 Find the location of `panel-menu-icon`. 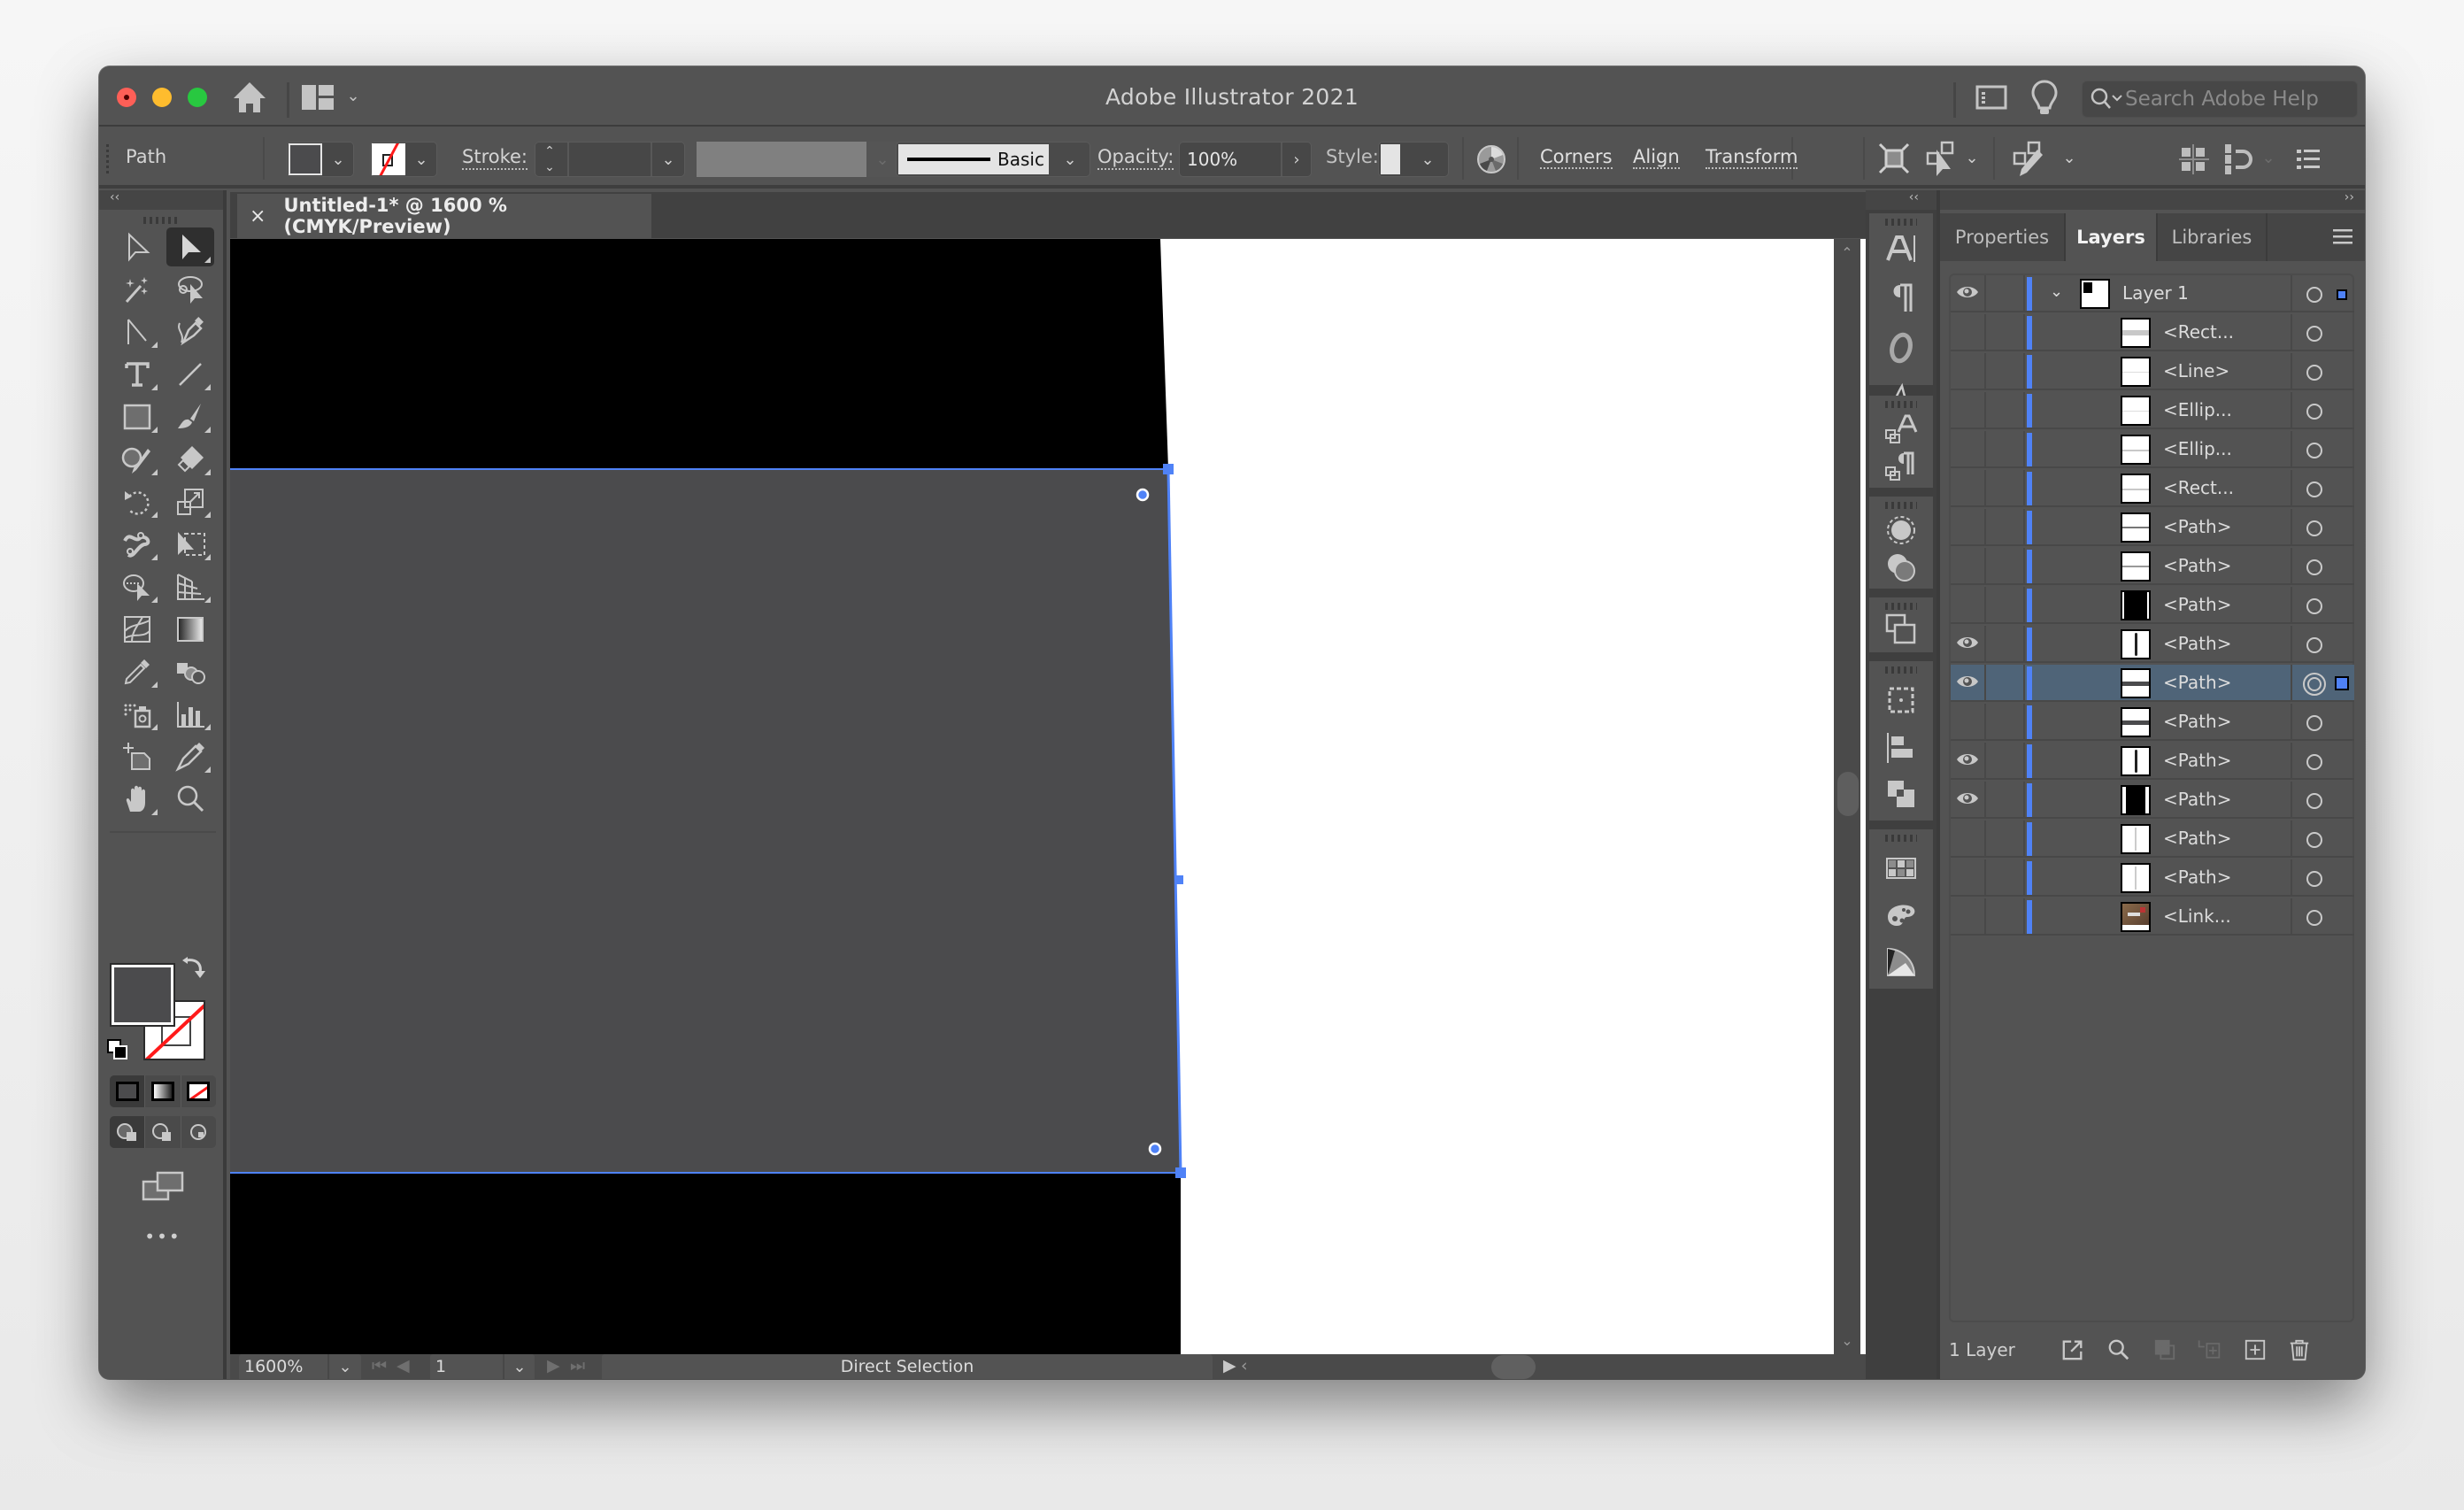

panel-menu-icon is located at coordinates (2342, 236).